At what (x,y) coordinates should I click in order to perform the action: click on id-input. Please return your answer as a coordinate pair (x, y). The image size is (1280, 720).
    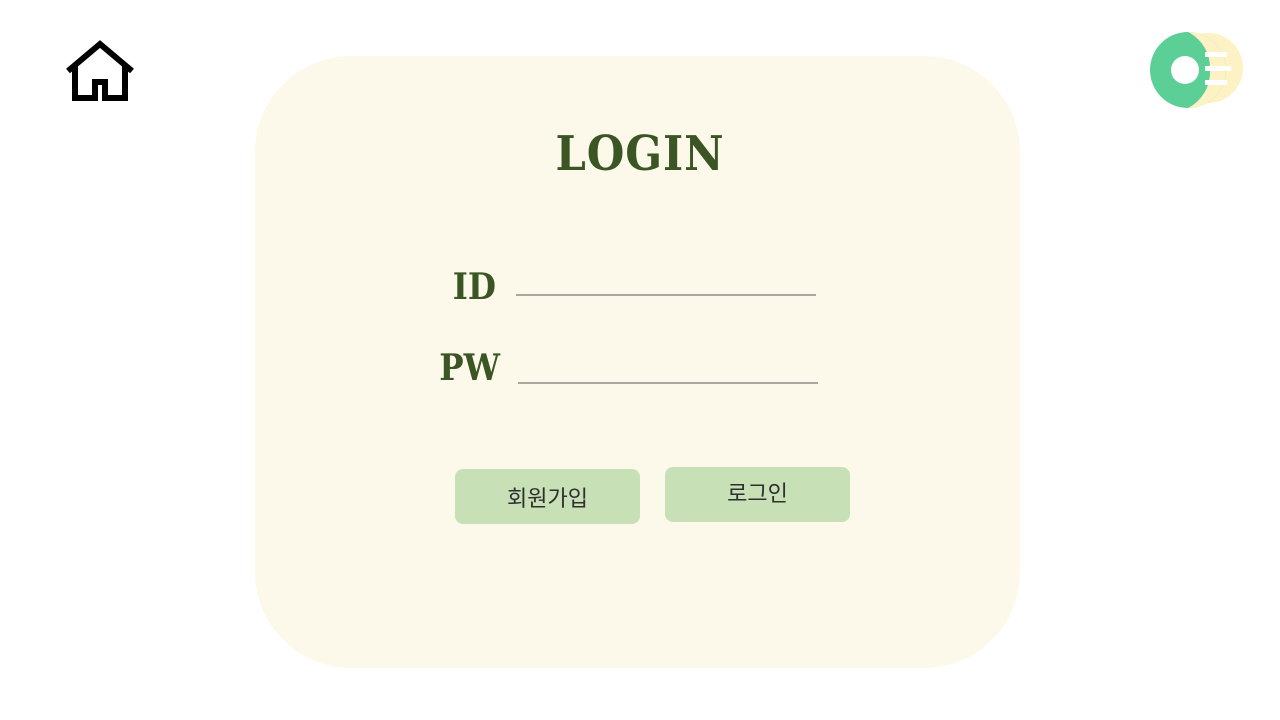
    Looking at the image, I should click on (666, 281).